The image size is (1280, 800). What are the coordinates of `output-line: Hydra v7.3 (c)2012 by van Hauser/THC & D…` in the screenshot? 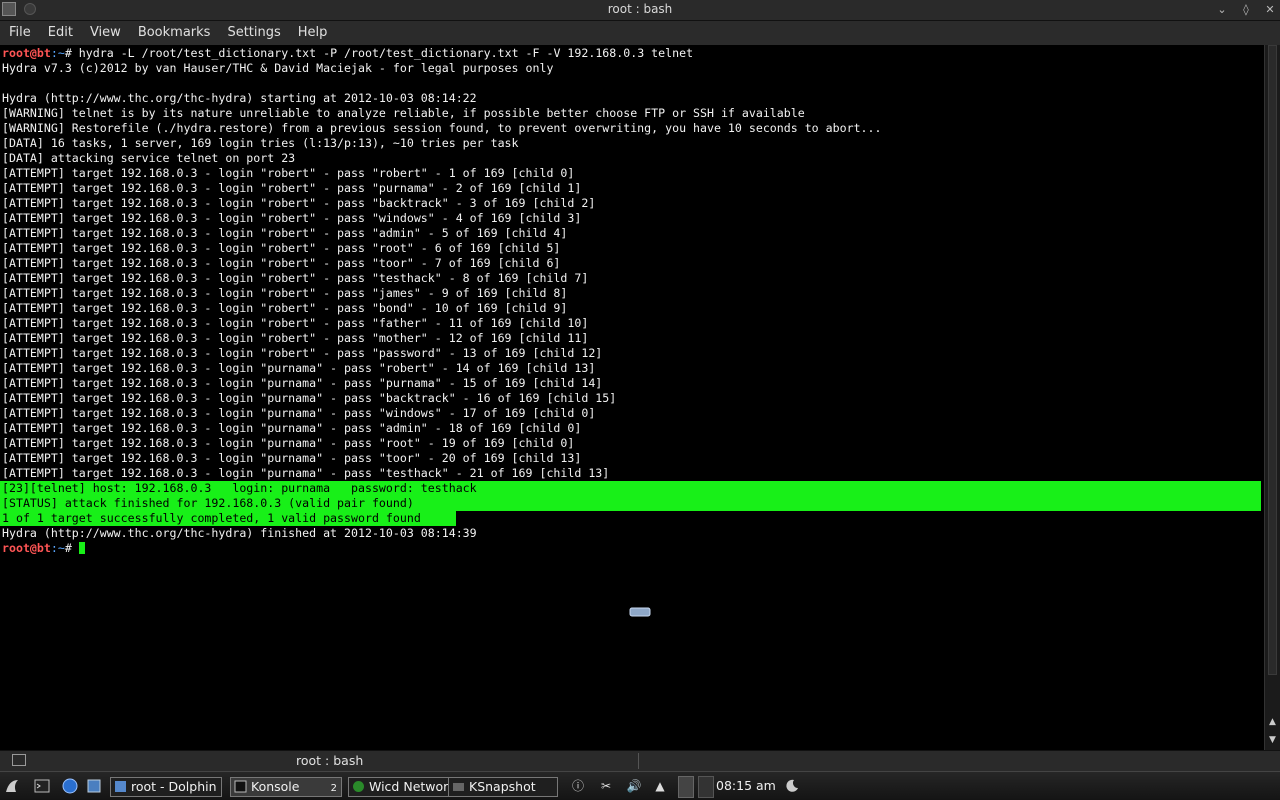 It's located at (278, 68).